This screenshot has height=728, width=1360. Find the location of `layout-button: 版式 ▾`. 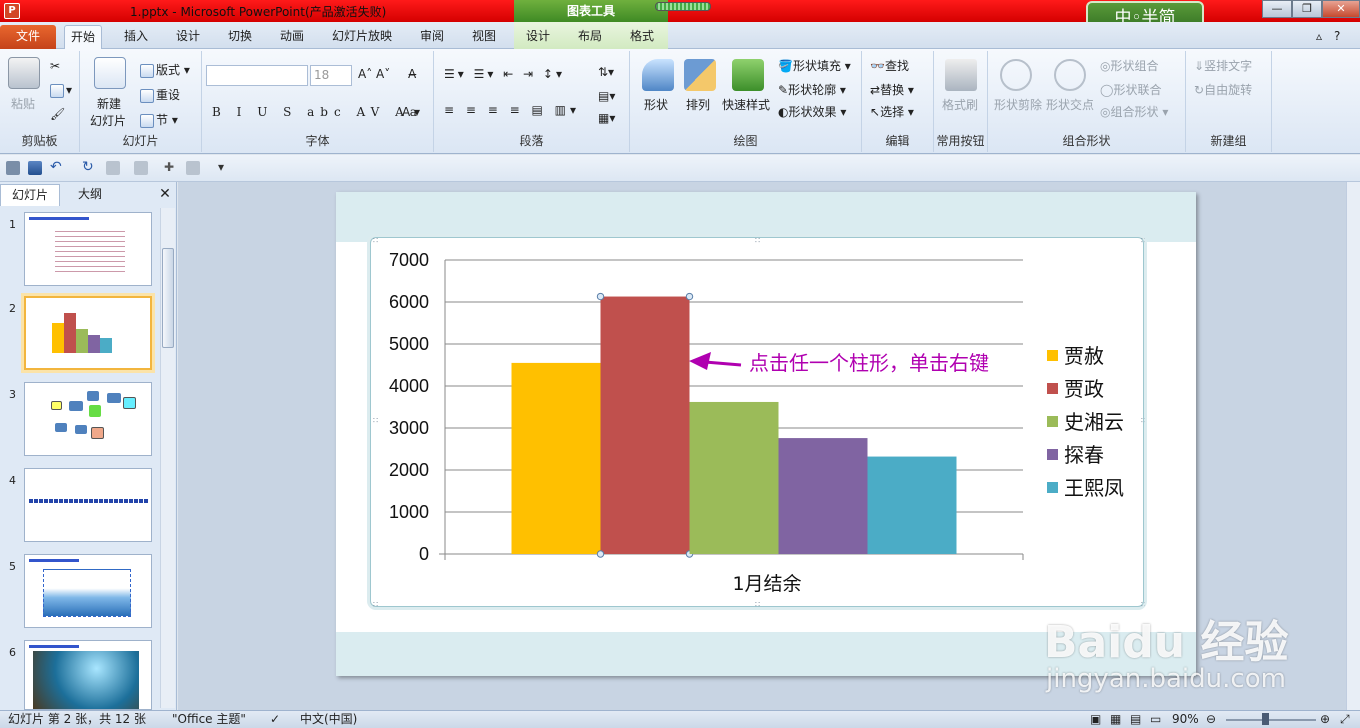

layout-button: 版式 ▾ is located at coordinates (165, 69).